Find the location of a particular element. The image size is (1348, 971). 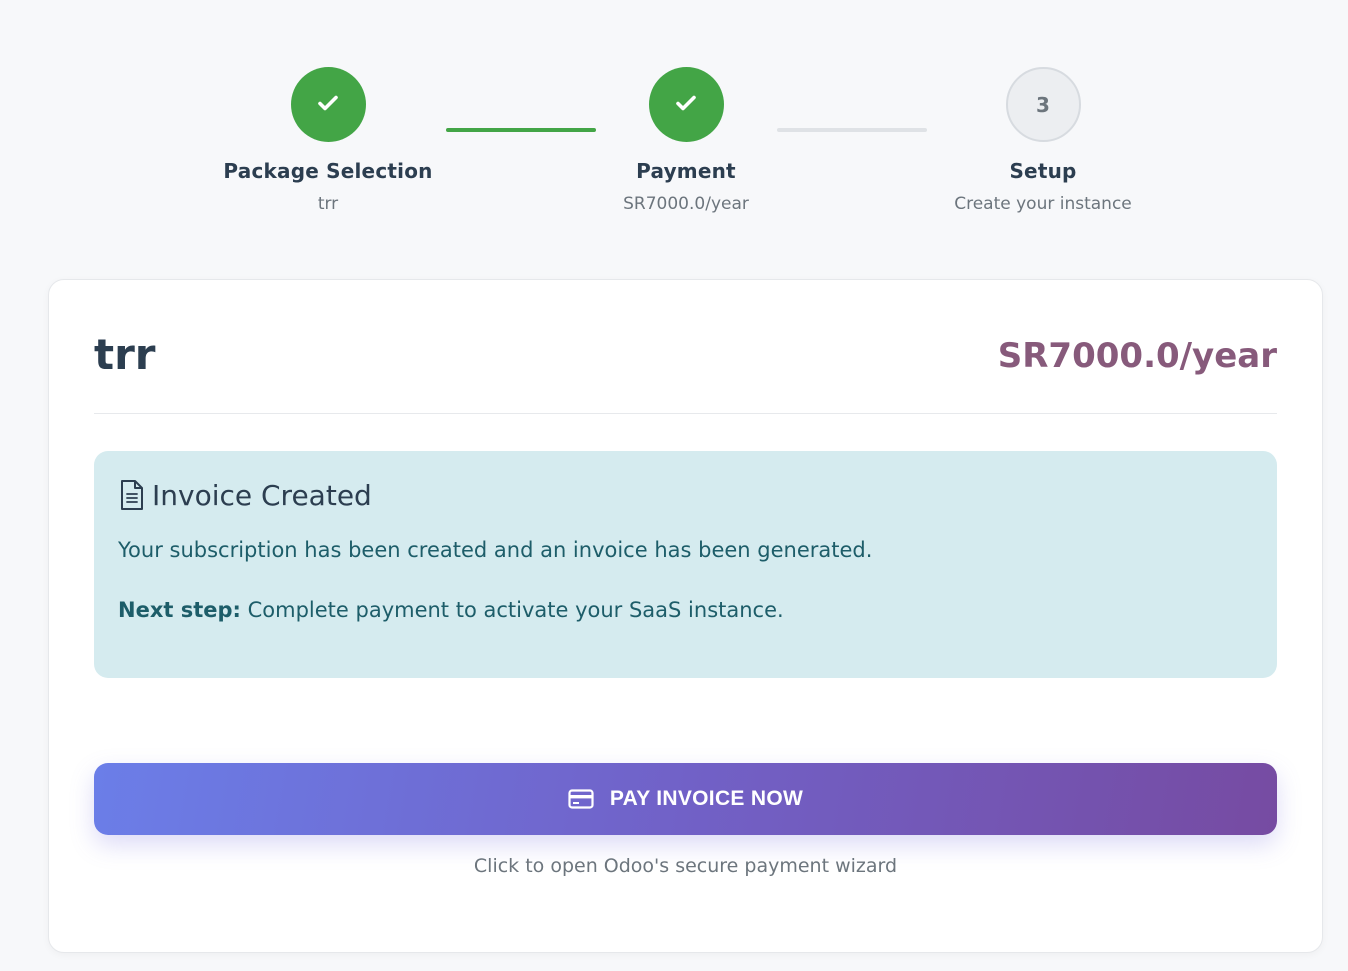

step-title: Setup is located at coordinates (1043, 171).